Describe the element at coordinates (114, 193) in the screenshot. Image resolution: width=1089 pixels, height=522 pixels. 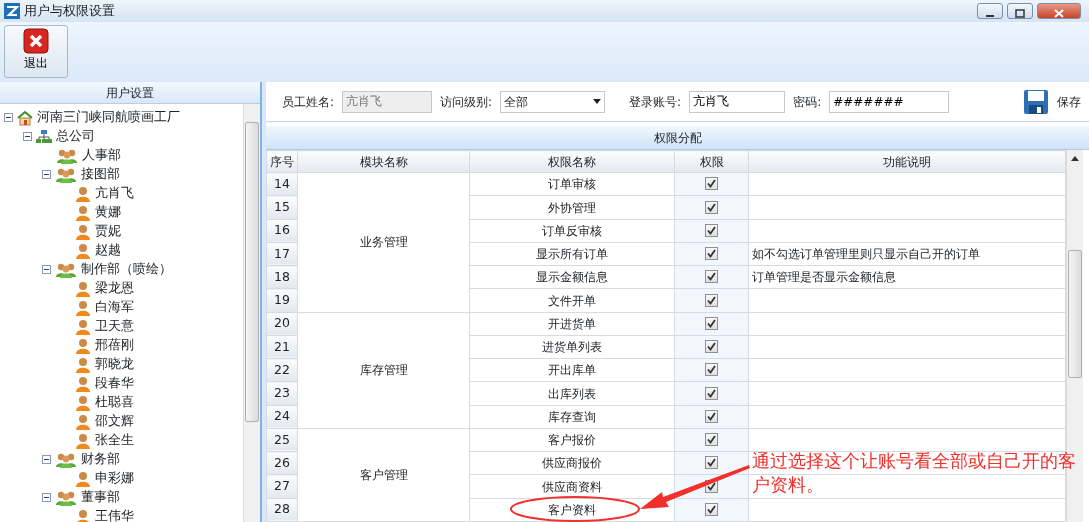
I see `user-name: 亢肖飞` at that location.